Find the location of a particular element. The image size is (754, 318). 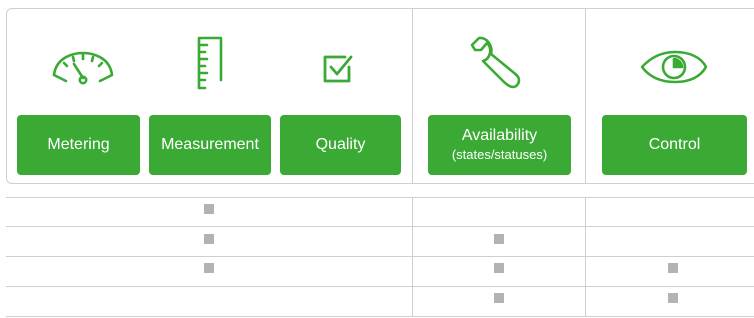

measurement-label: Measurement is located at coordinates (210, 144).